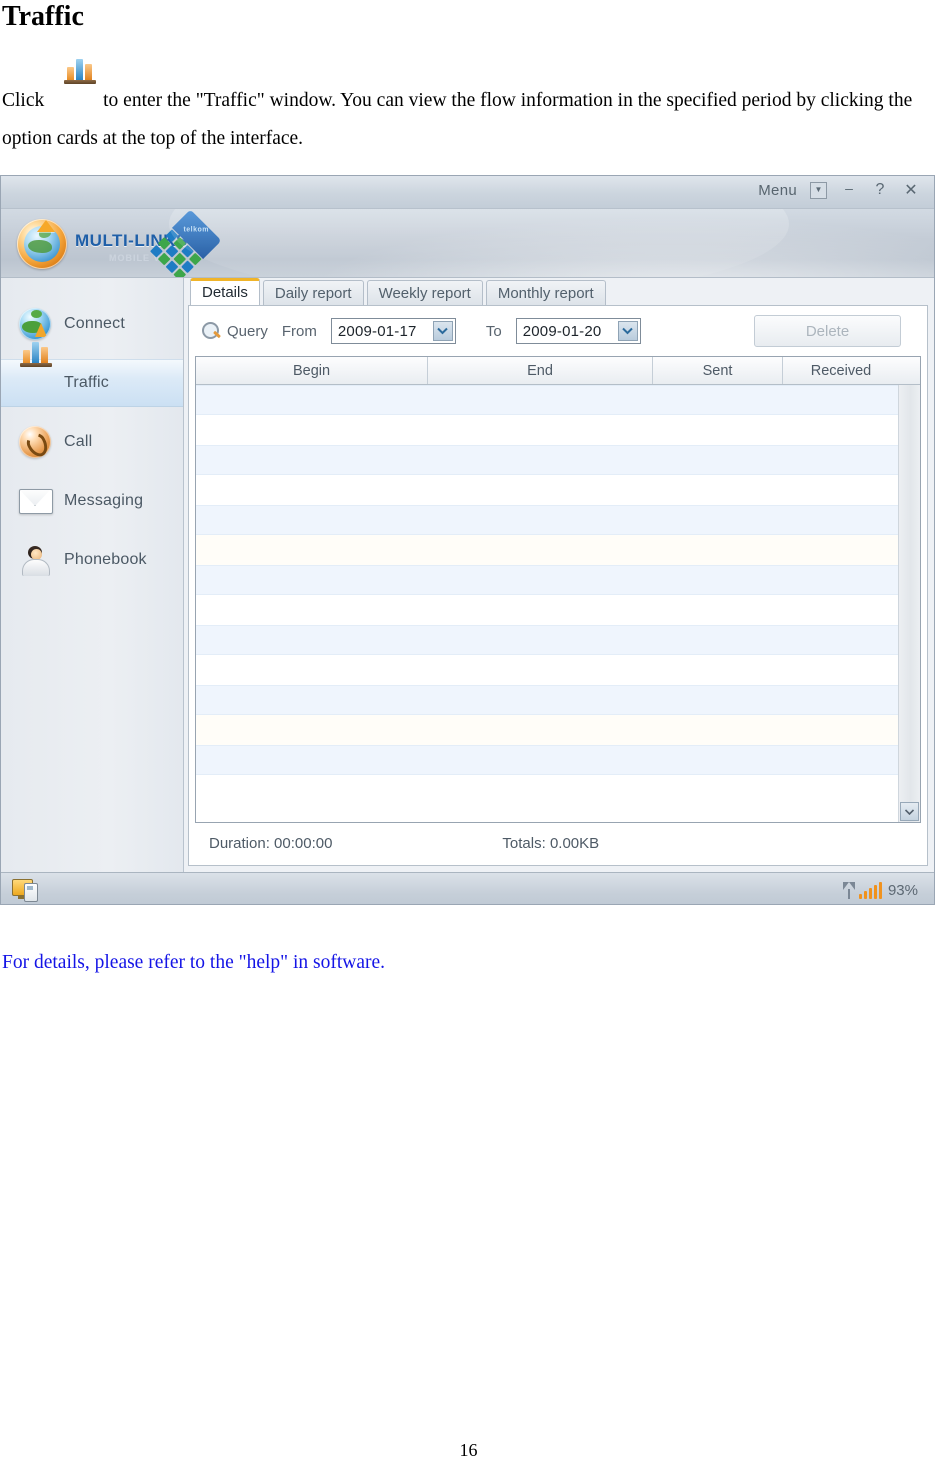 The width and height of the screenshot is (937, 1476). What do you see at coordinates (312, 370) in the screenshot?
I see `column-header-begin: Begin` at bounding box center [312, 370].